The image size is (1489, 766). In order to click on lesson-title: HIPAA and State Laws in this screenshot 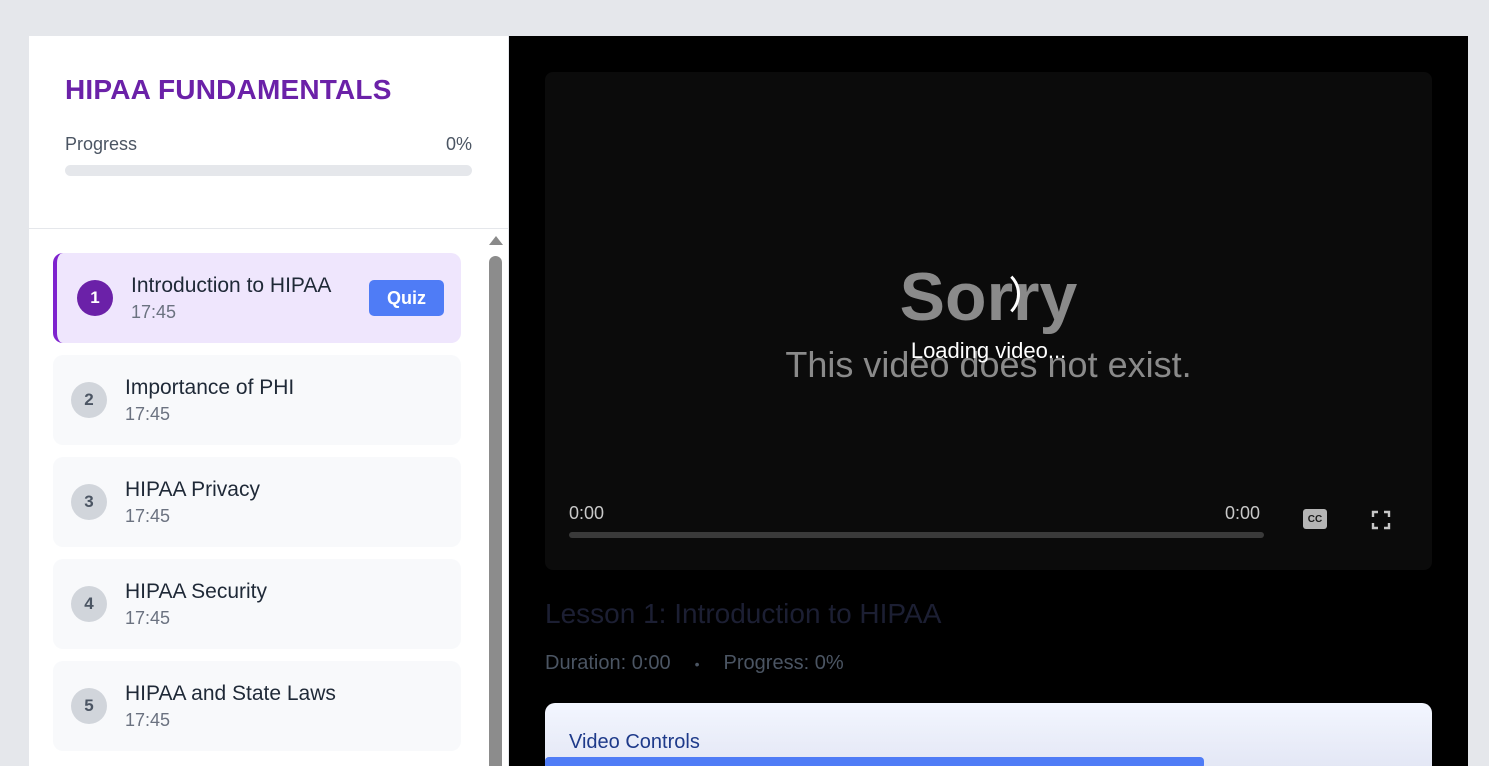, I will do `click(230, 693)`.